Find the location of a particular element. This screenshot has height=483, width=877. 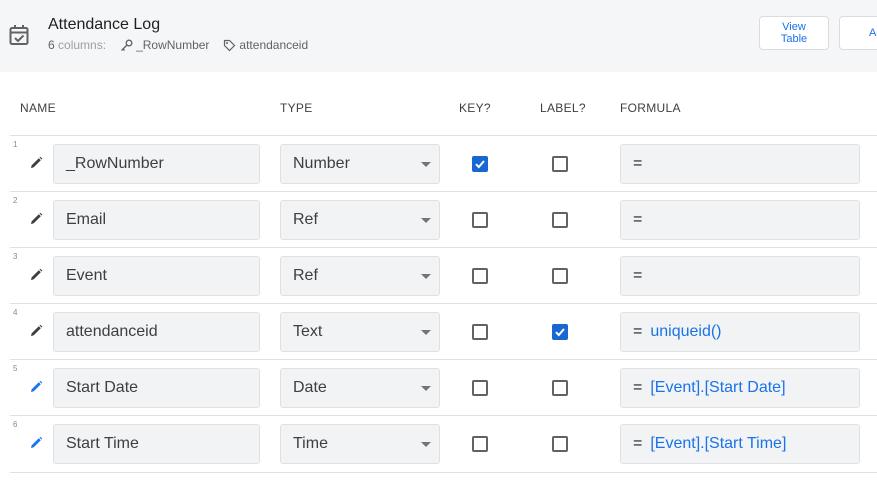

column-header-type: TYPE is located at coordinates (296, 108).